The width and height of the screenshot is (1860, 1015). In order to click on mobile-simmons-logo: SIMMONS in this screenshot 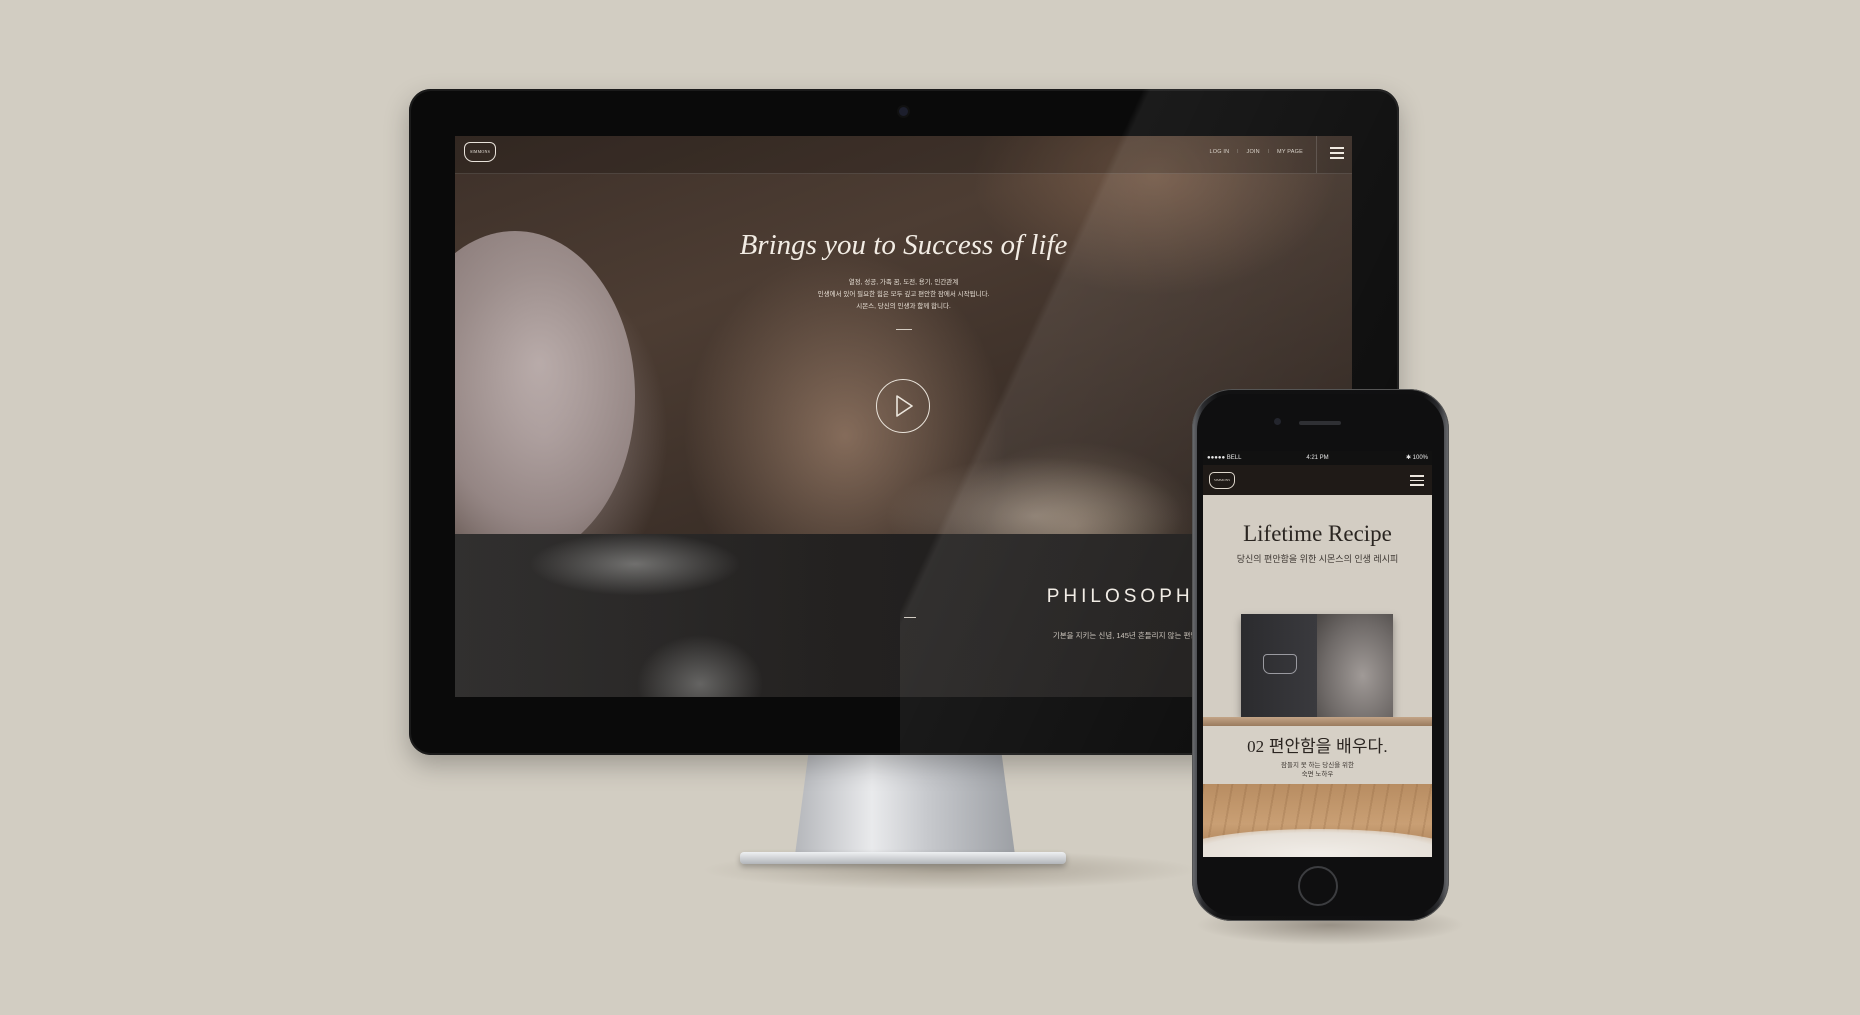, I will do `click(1222, 480)`.